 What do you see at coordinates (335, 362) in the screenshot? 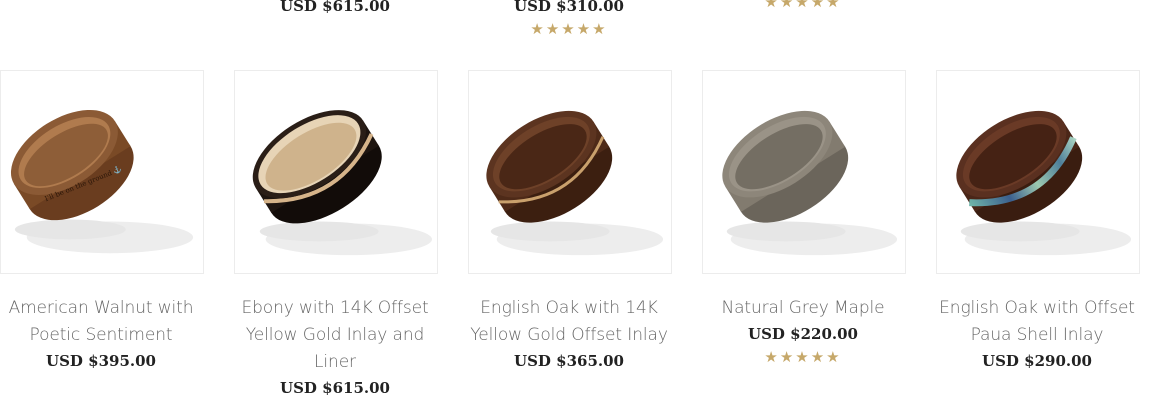
I see `product-title: Liner` at bounding box center [335, 362].